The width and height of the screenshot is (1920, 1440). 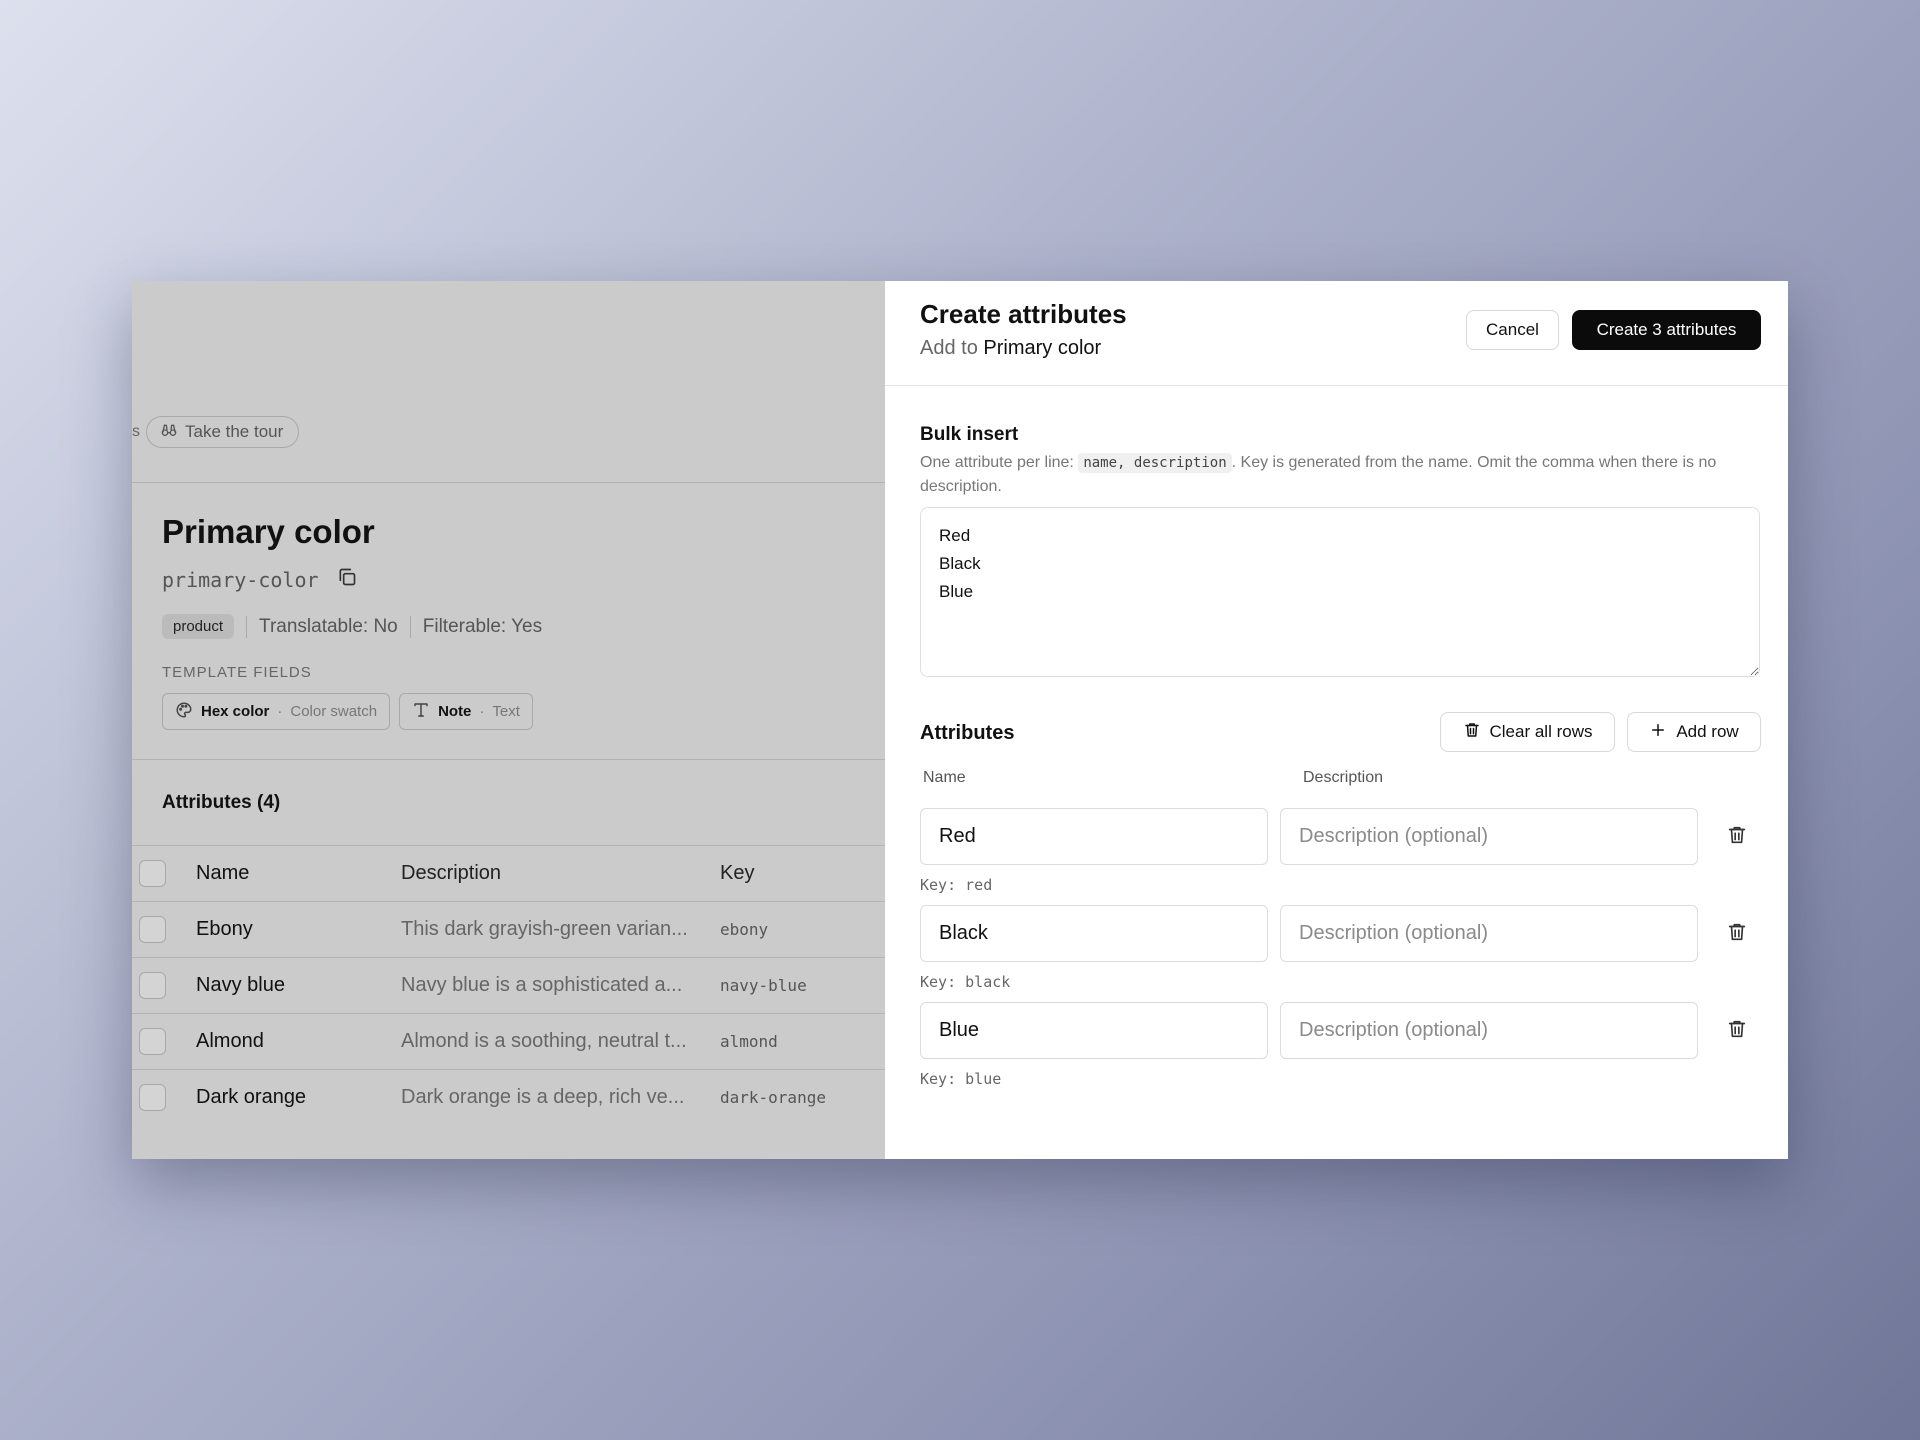 What do you see at coordinates (1707, 731) in the screenshot?
I see `add-row-label: Add row` at bounding box center [1707, 731].